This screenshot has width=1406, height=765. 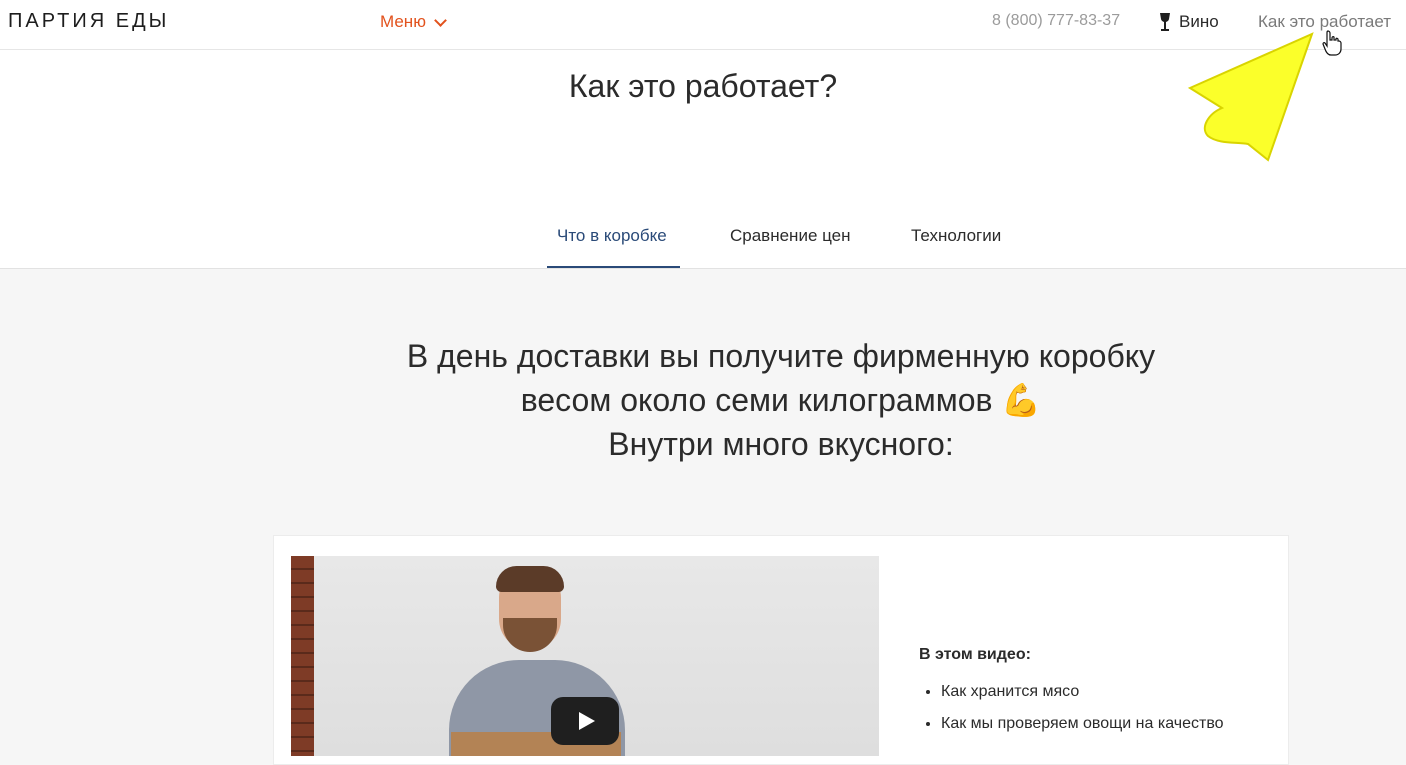 I want to click on intro-line-2: весом около семи килограммов, so click(x=756, y=400).